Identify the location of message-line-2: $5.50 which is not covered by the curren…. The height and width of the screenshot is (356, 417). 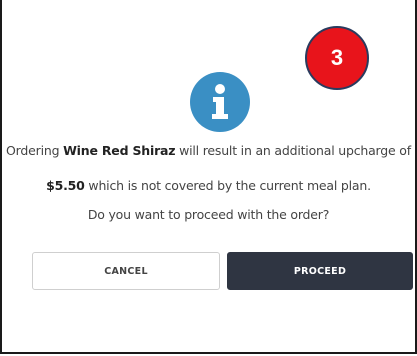
(208, 185).